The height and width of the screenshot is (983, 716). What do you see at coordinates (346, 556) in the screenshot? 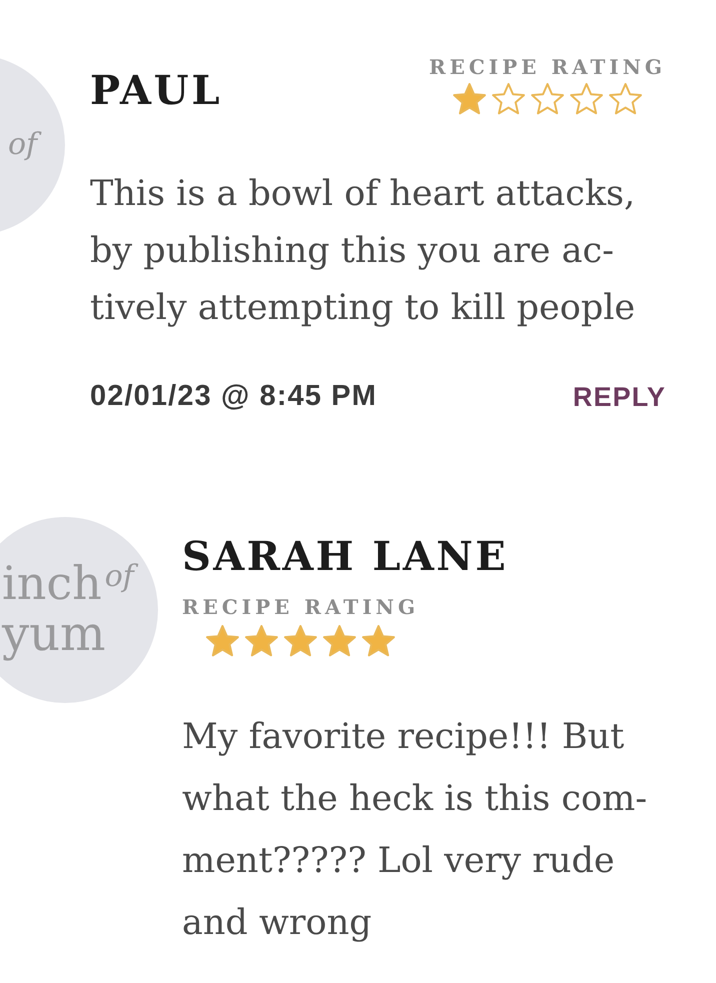
I see `commenter-name: SARAH LANE` at bounding box center [346, 556].